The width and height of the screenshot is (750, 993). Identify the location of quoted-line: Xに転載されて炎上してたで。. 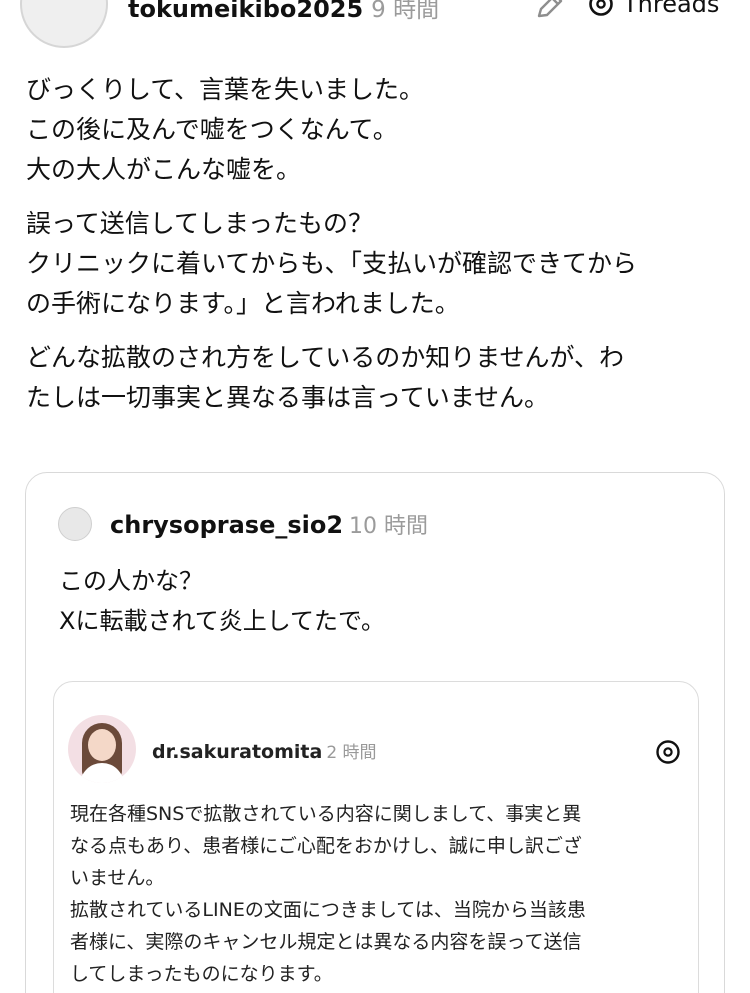
(222, 621).